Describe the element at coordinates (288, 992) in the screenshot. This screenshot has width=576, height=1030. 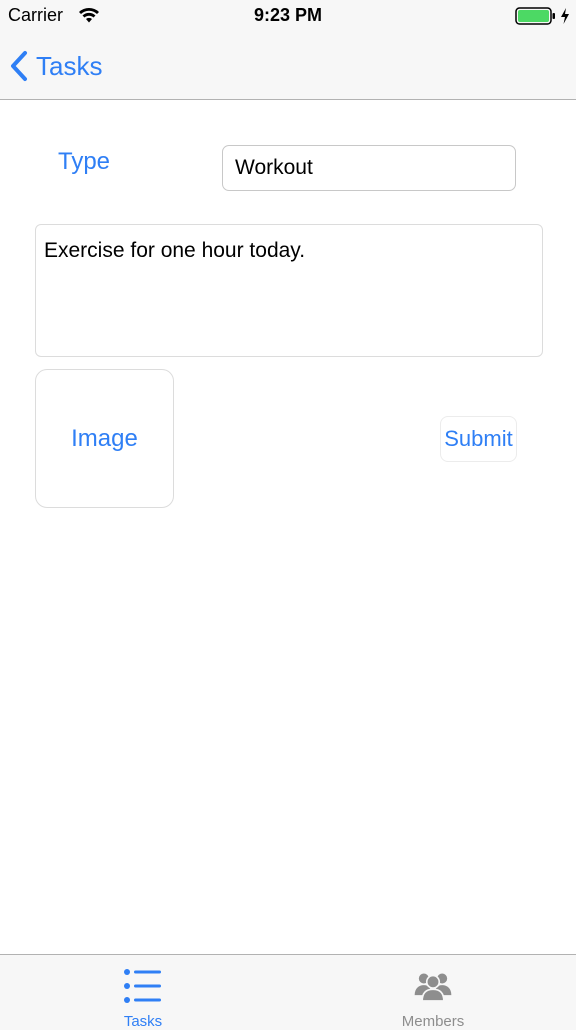
I see `tab-bar: Tasks Members` at that location.